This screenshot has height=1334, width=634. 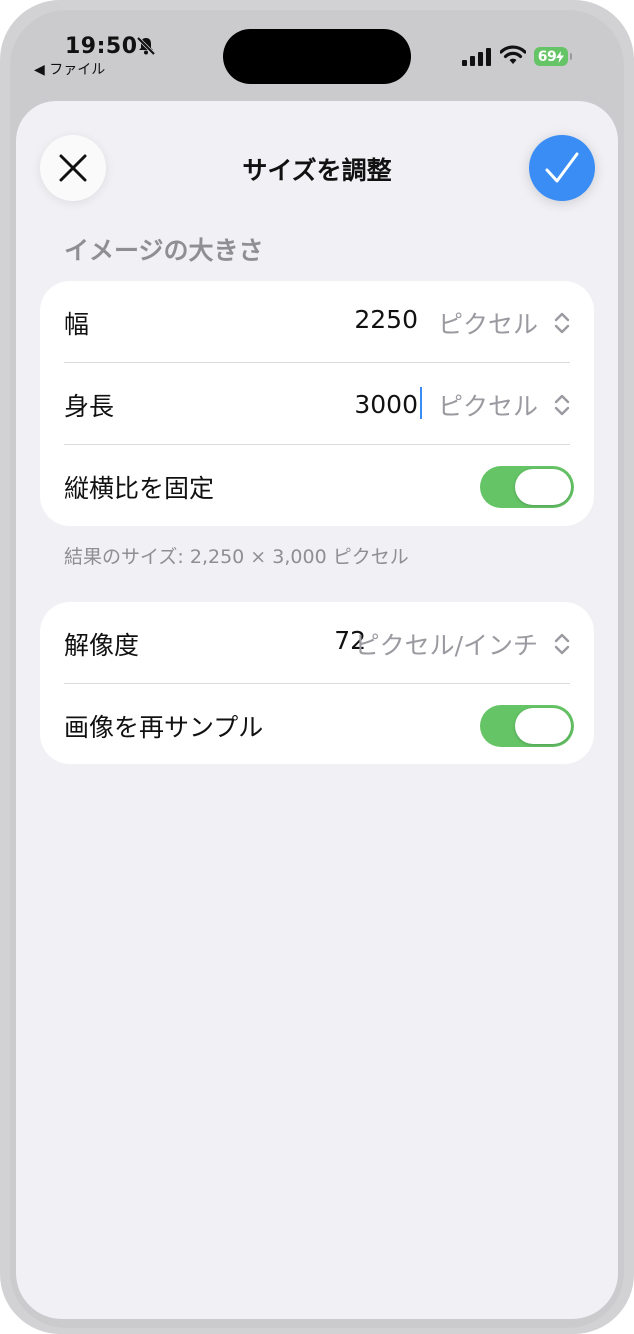 I want to click on close-button, so click(x=73, y=168).